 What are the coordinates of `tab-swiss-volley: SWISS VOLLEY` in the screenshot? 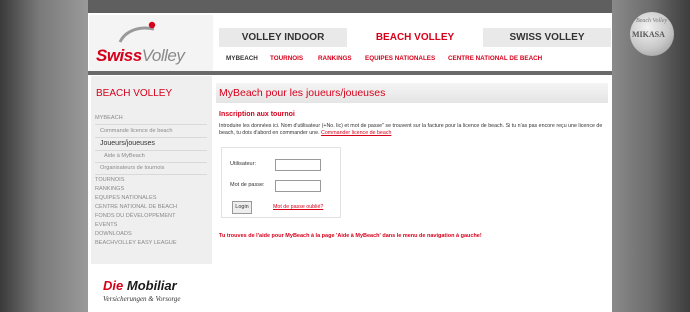 It's located at (547, 37).